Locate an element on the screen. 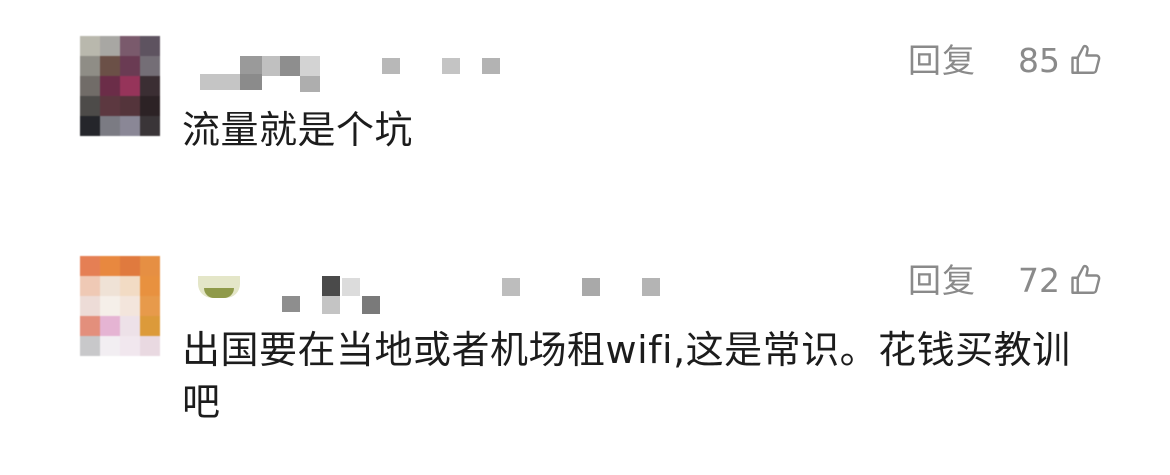  comment-actions: 回复 72 is located at coordinates (1006, 280).